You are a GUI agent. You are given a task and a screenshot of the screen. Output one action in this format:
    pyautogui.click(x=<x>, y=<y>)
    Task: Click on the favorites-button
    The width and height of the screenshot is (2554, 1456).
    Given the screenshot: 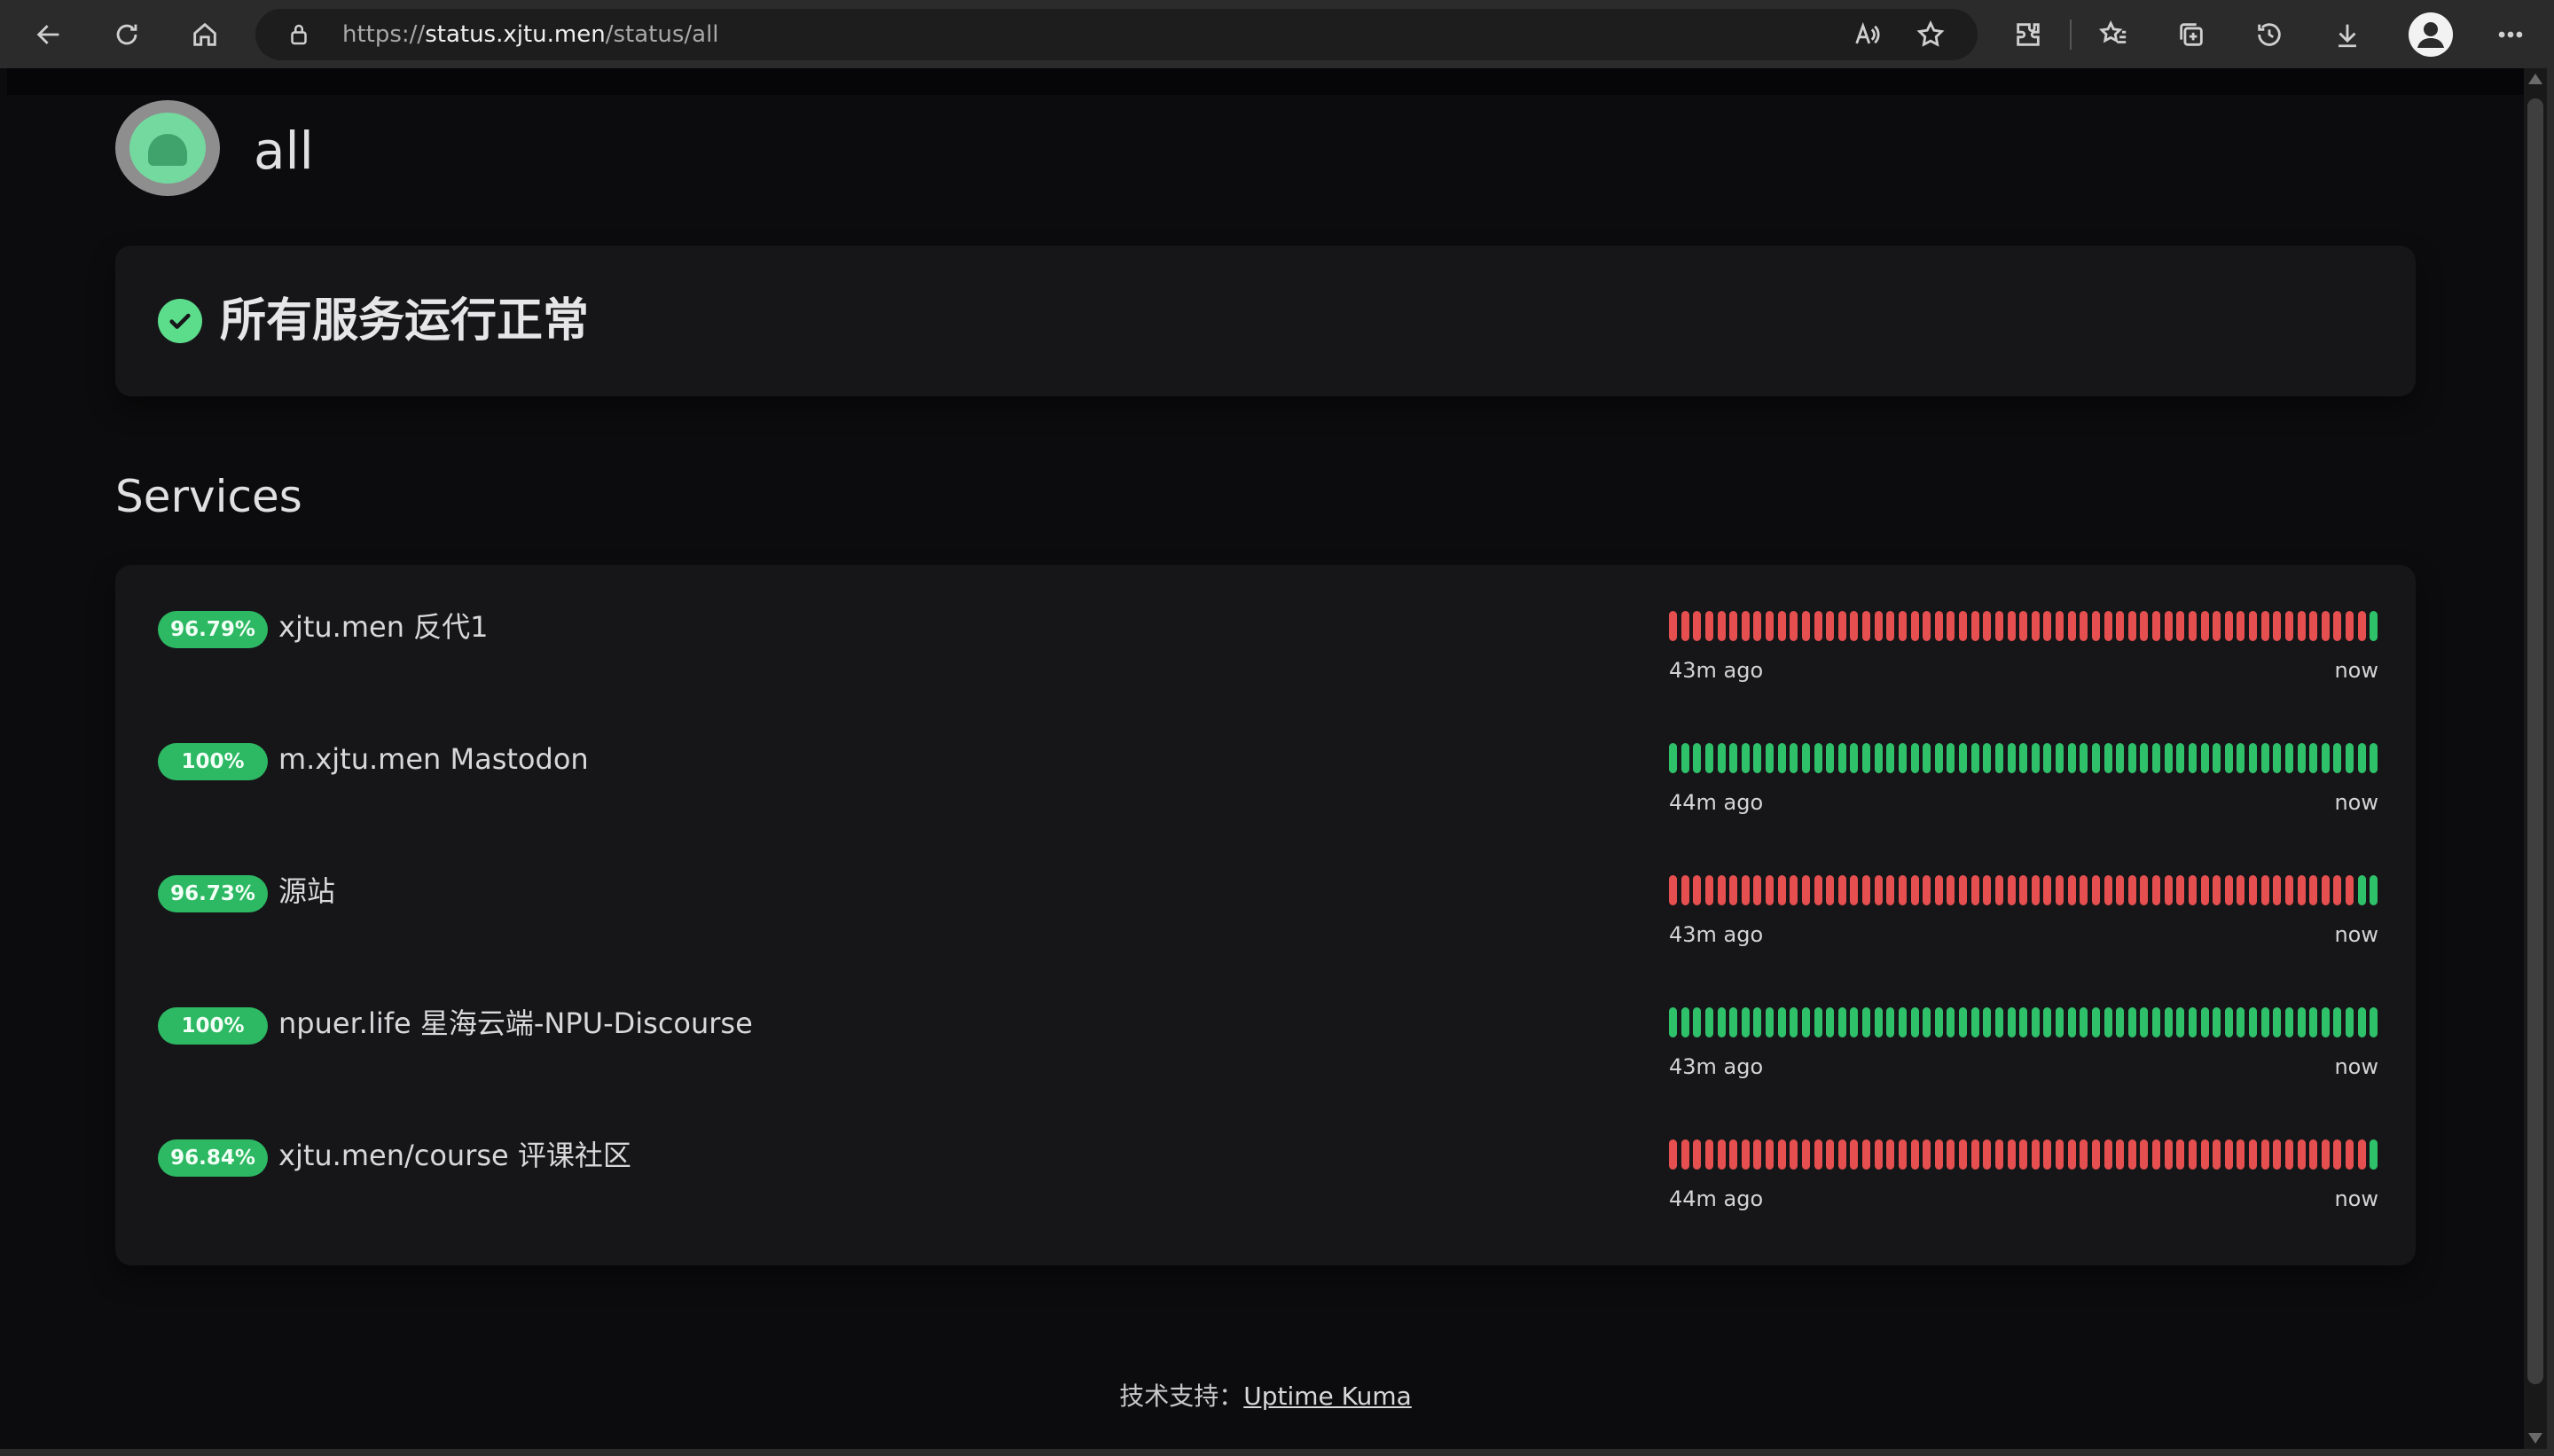 What is the action you would take?
    pyautogui.click(x=2113, y=34)
    